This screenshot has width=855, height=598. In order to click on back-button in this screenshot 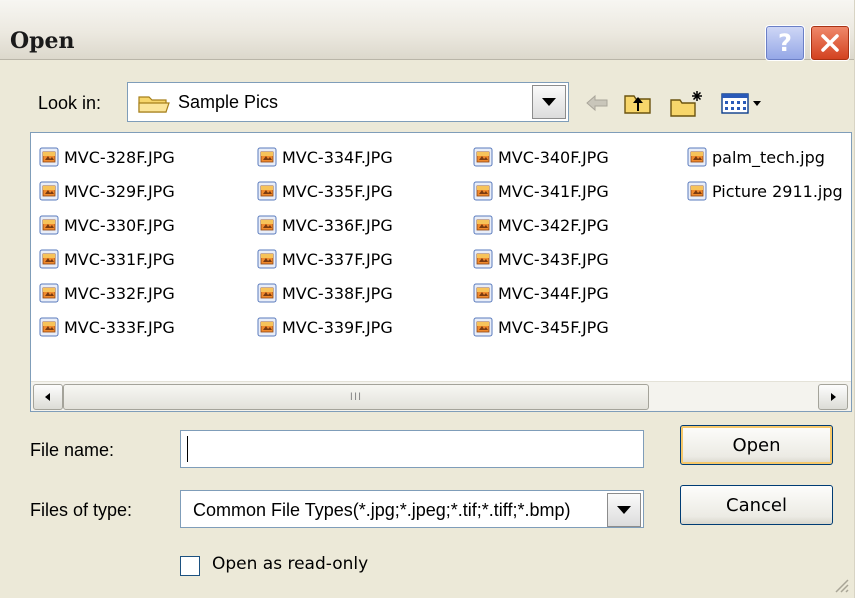, I will do `click(597, 103)`.